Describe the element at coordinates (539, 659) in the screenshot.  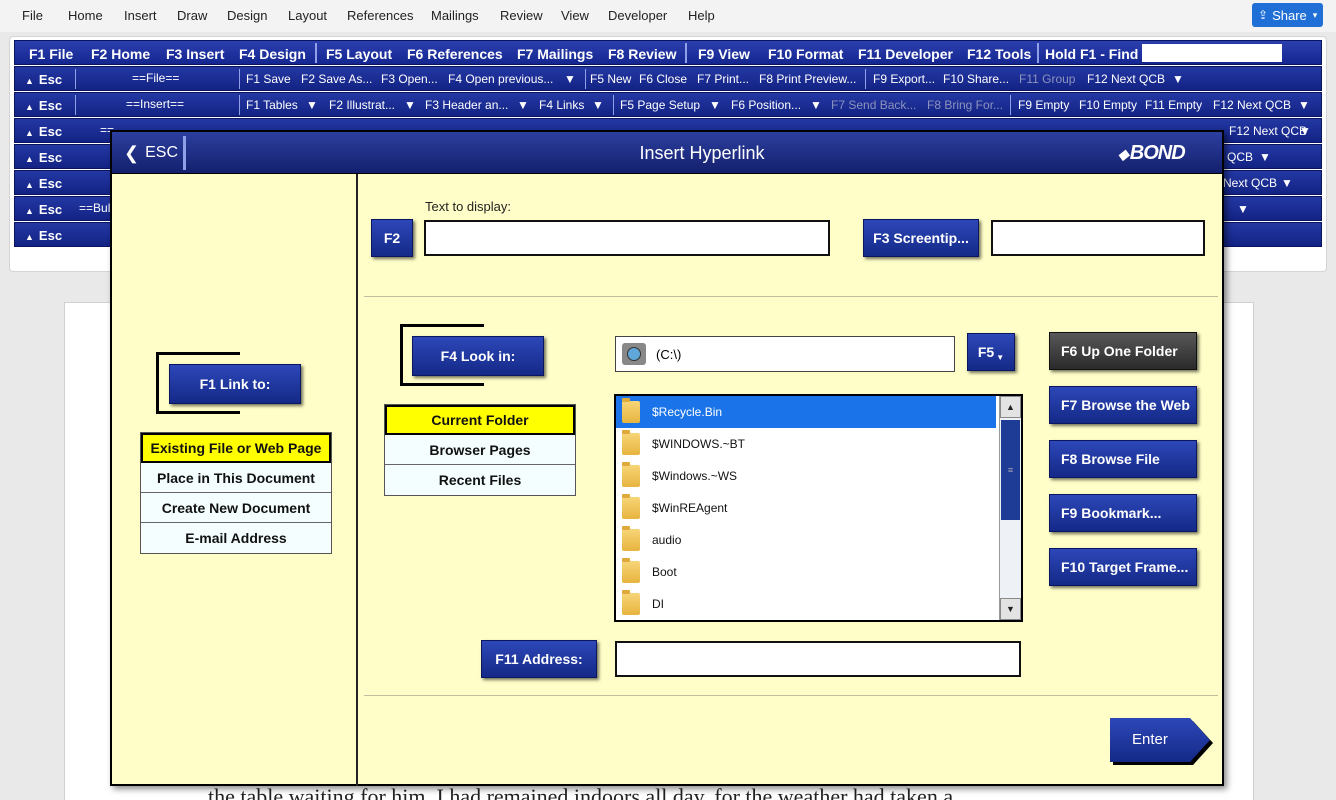
I see `f11-address-button: F11 Address:` at that location.